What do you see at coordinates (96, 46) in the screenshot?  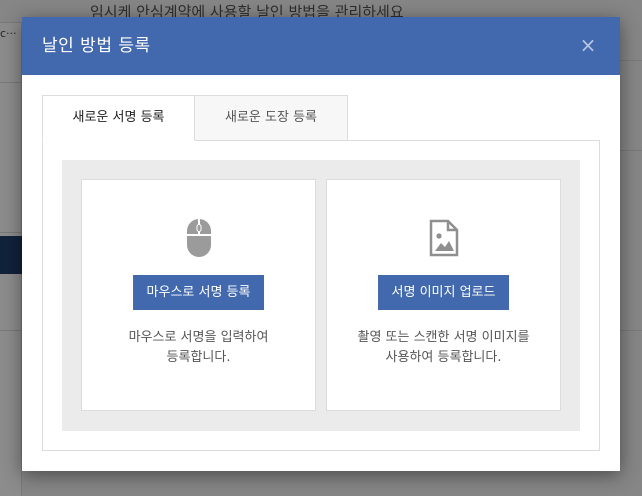 I see `modal-title: 날인 방법 등록` at bounding box center [96, 46].